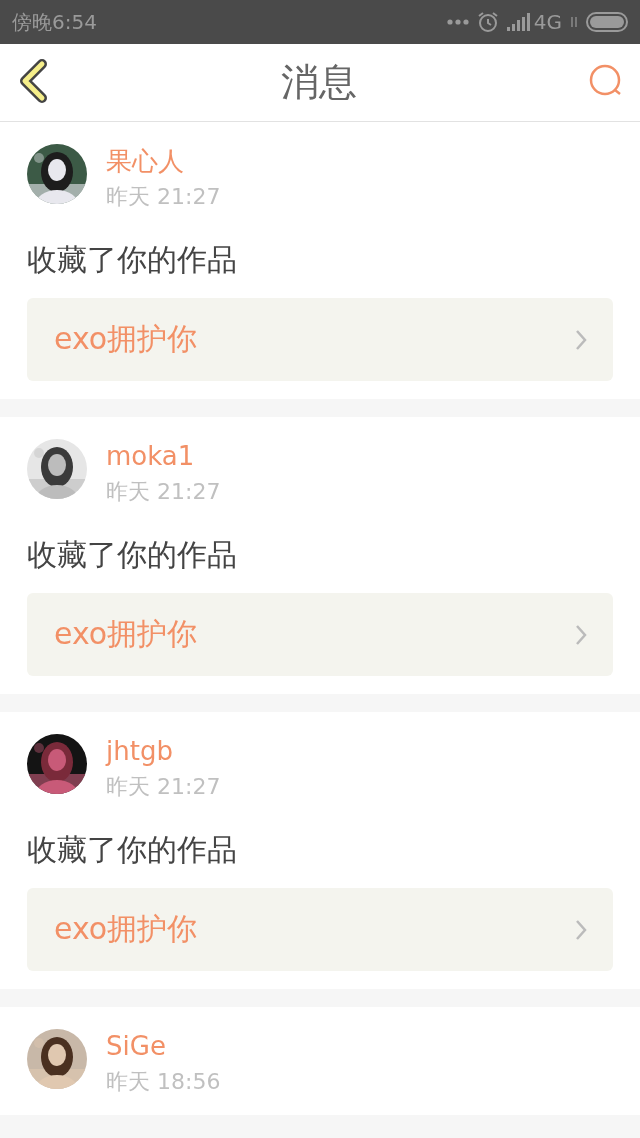  Describe the element at coordinates (163, 161) in the screenshot. I see `user-name: 果心人` at that location.